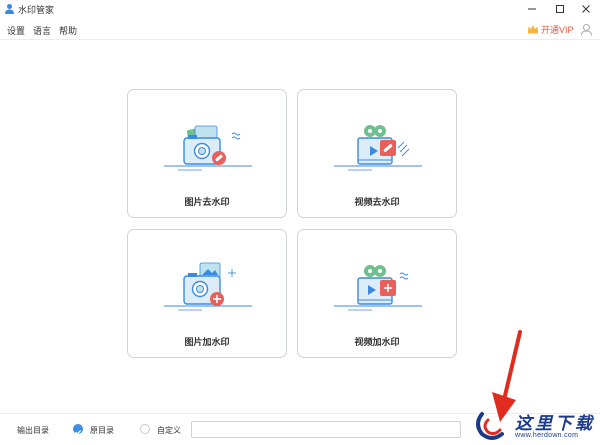 This screenshot has height=445, width=600. I want to click on card-video-add-watermark: 视频加水印, so click(377, 293).